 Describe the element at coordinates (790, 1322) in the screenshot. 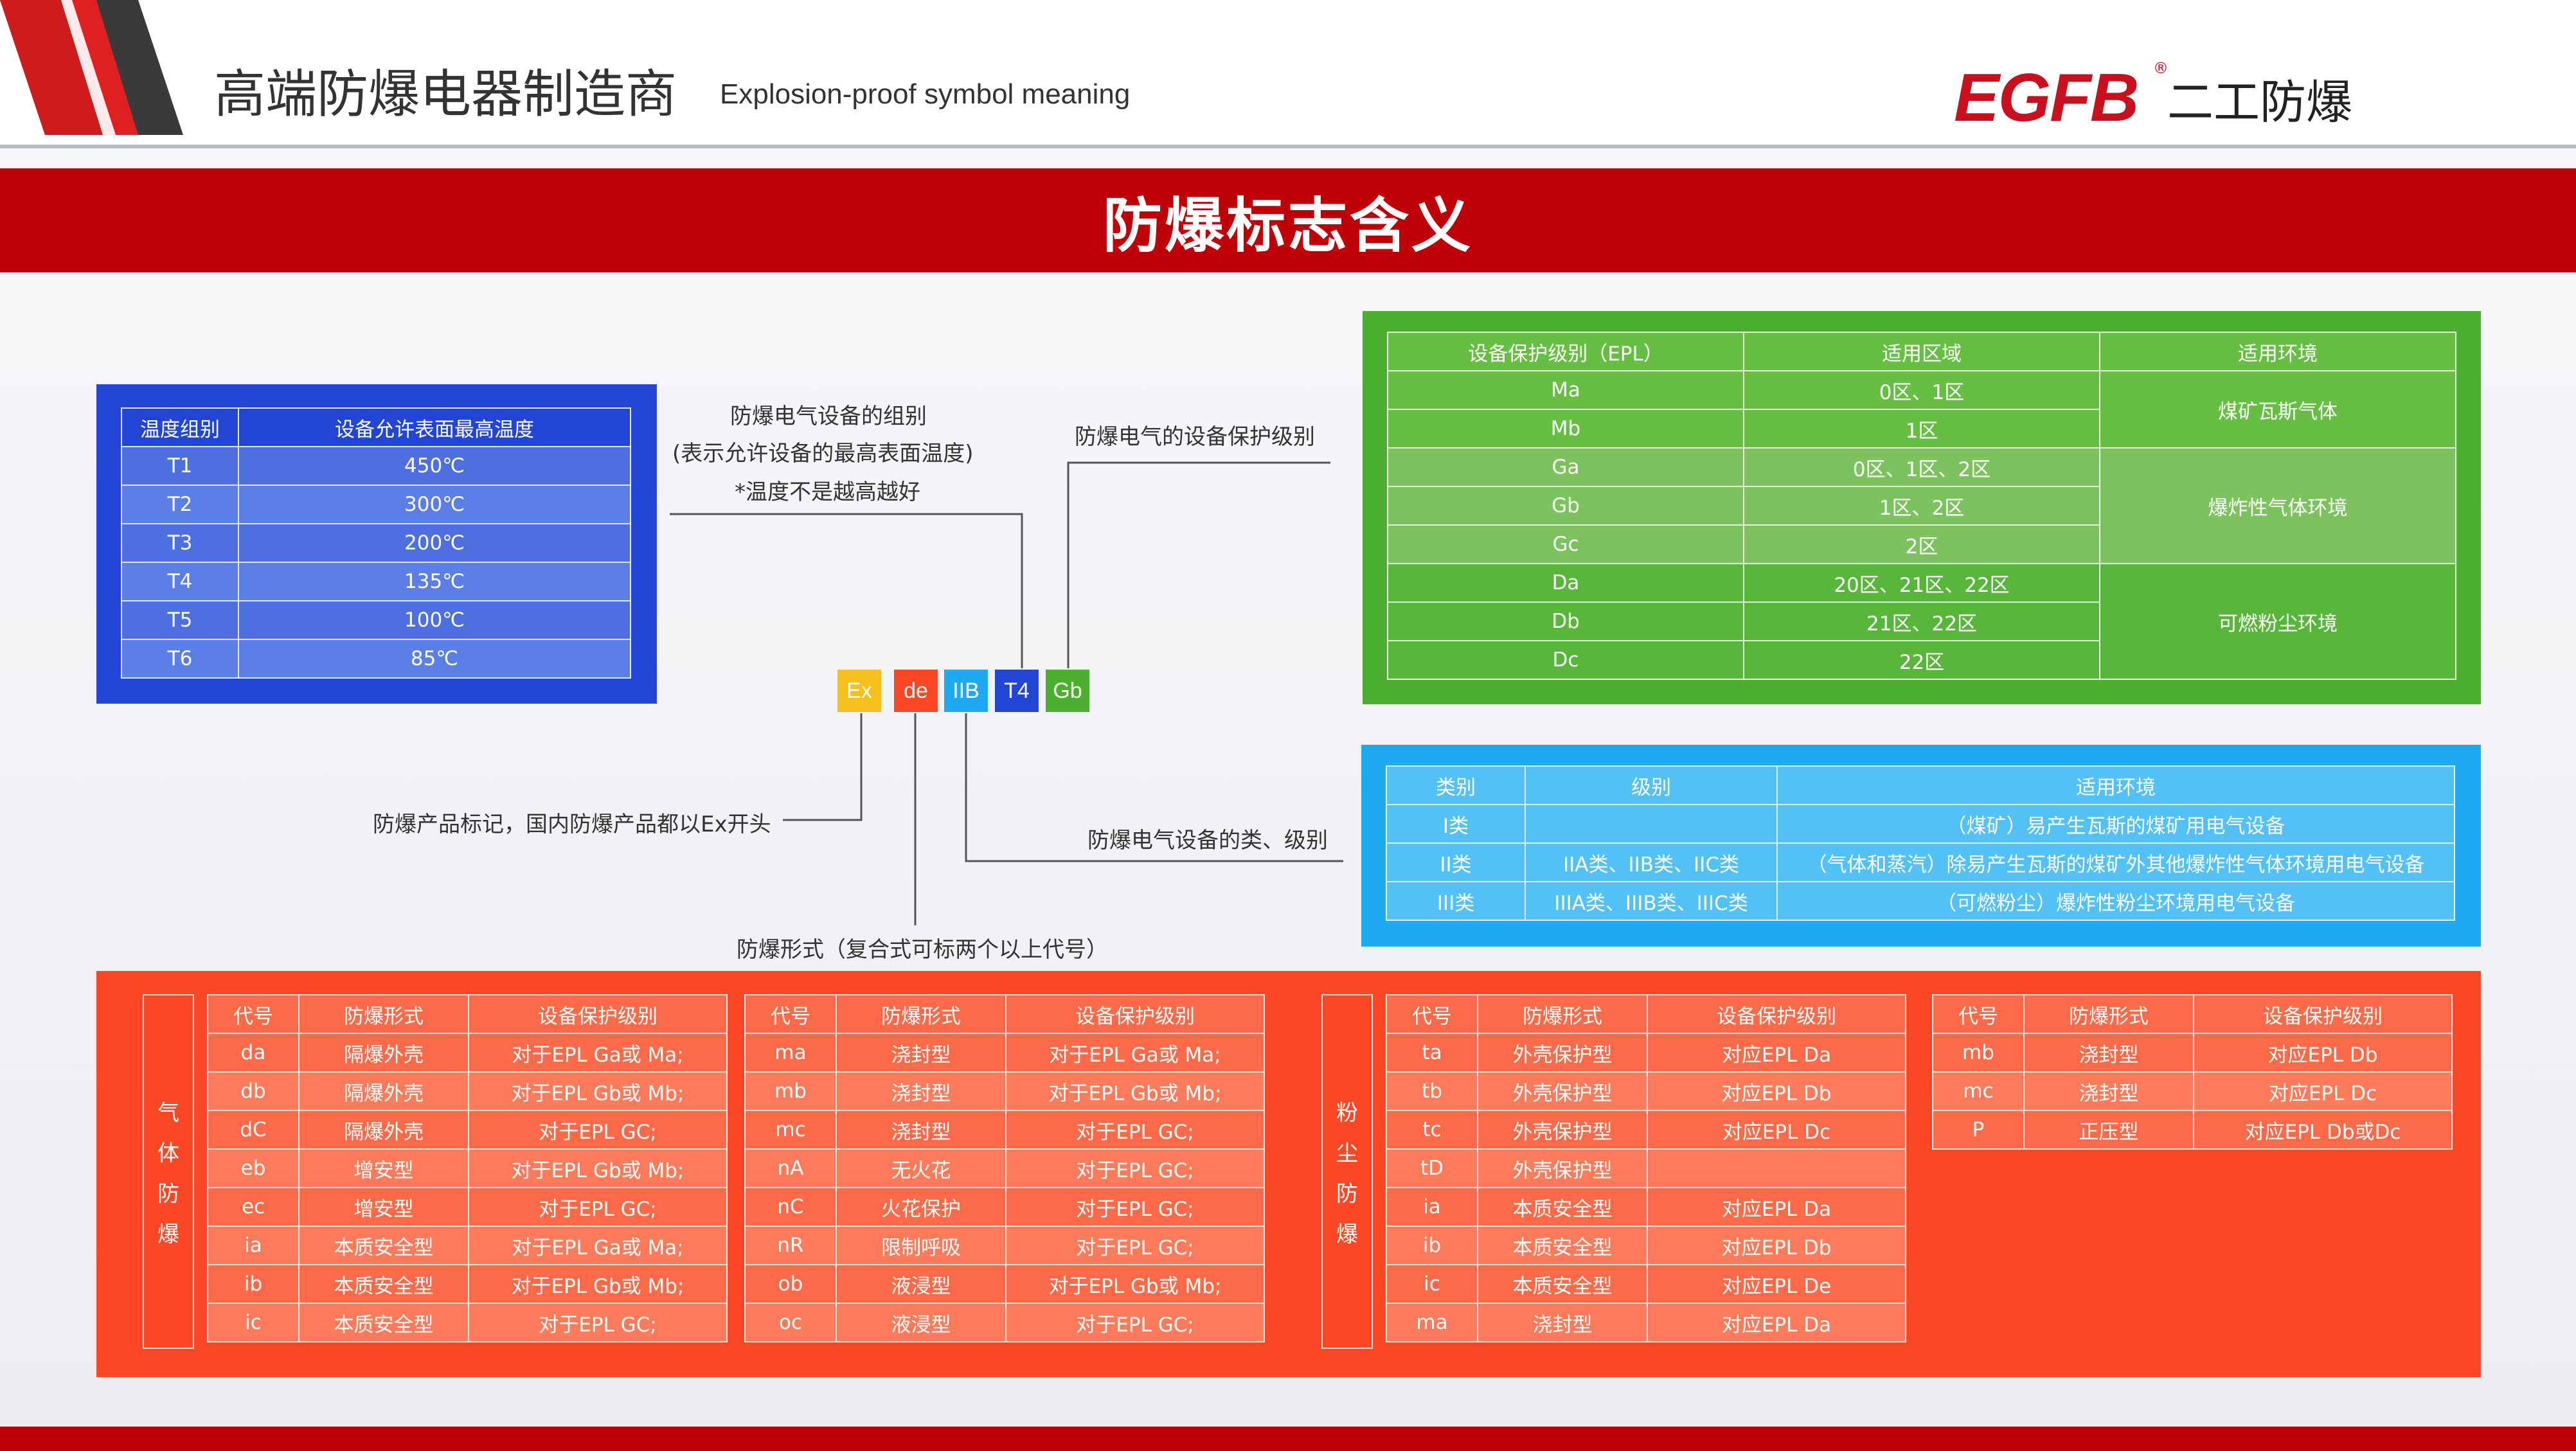

I see `table-cell: oc` at that location.